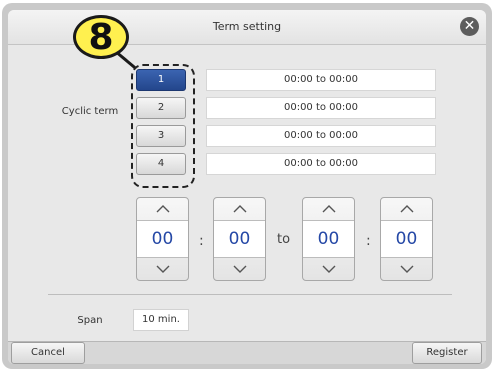 The width and height of the screenshot is (496, 373). Describe the element at coordinates (201, 241) in the screenshot. I see `start-colon: :` at that location.